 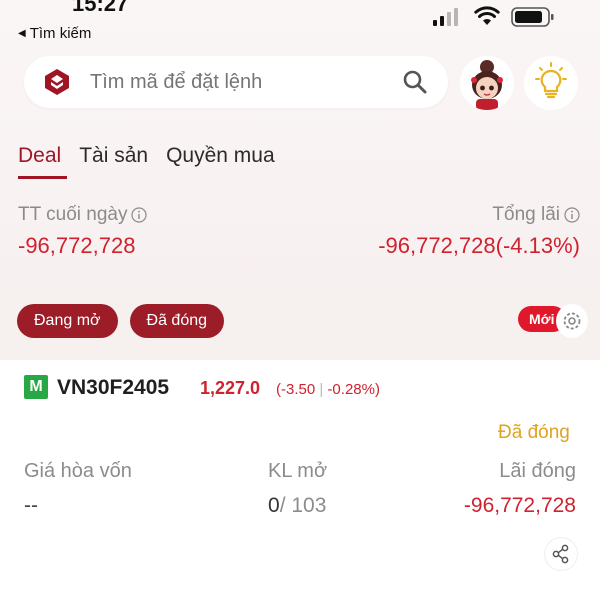 I want to click on back-link: ◀ Tìm kiếm, so click(x=54, y=33).